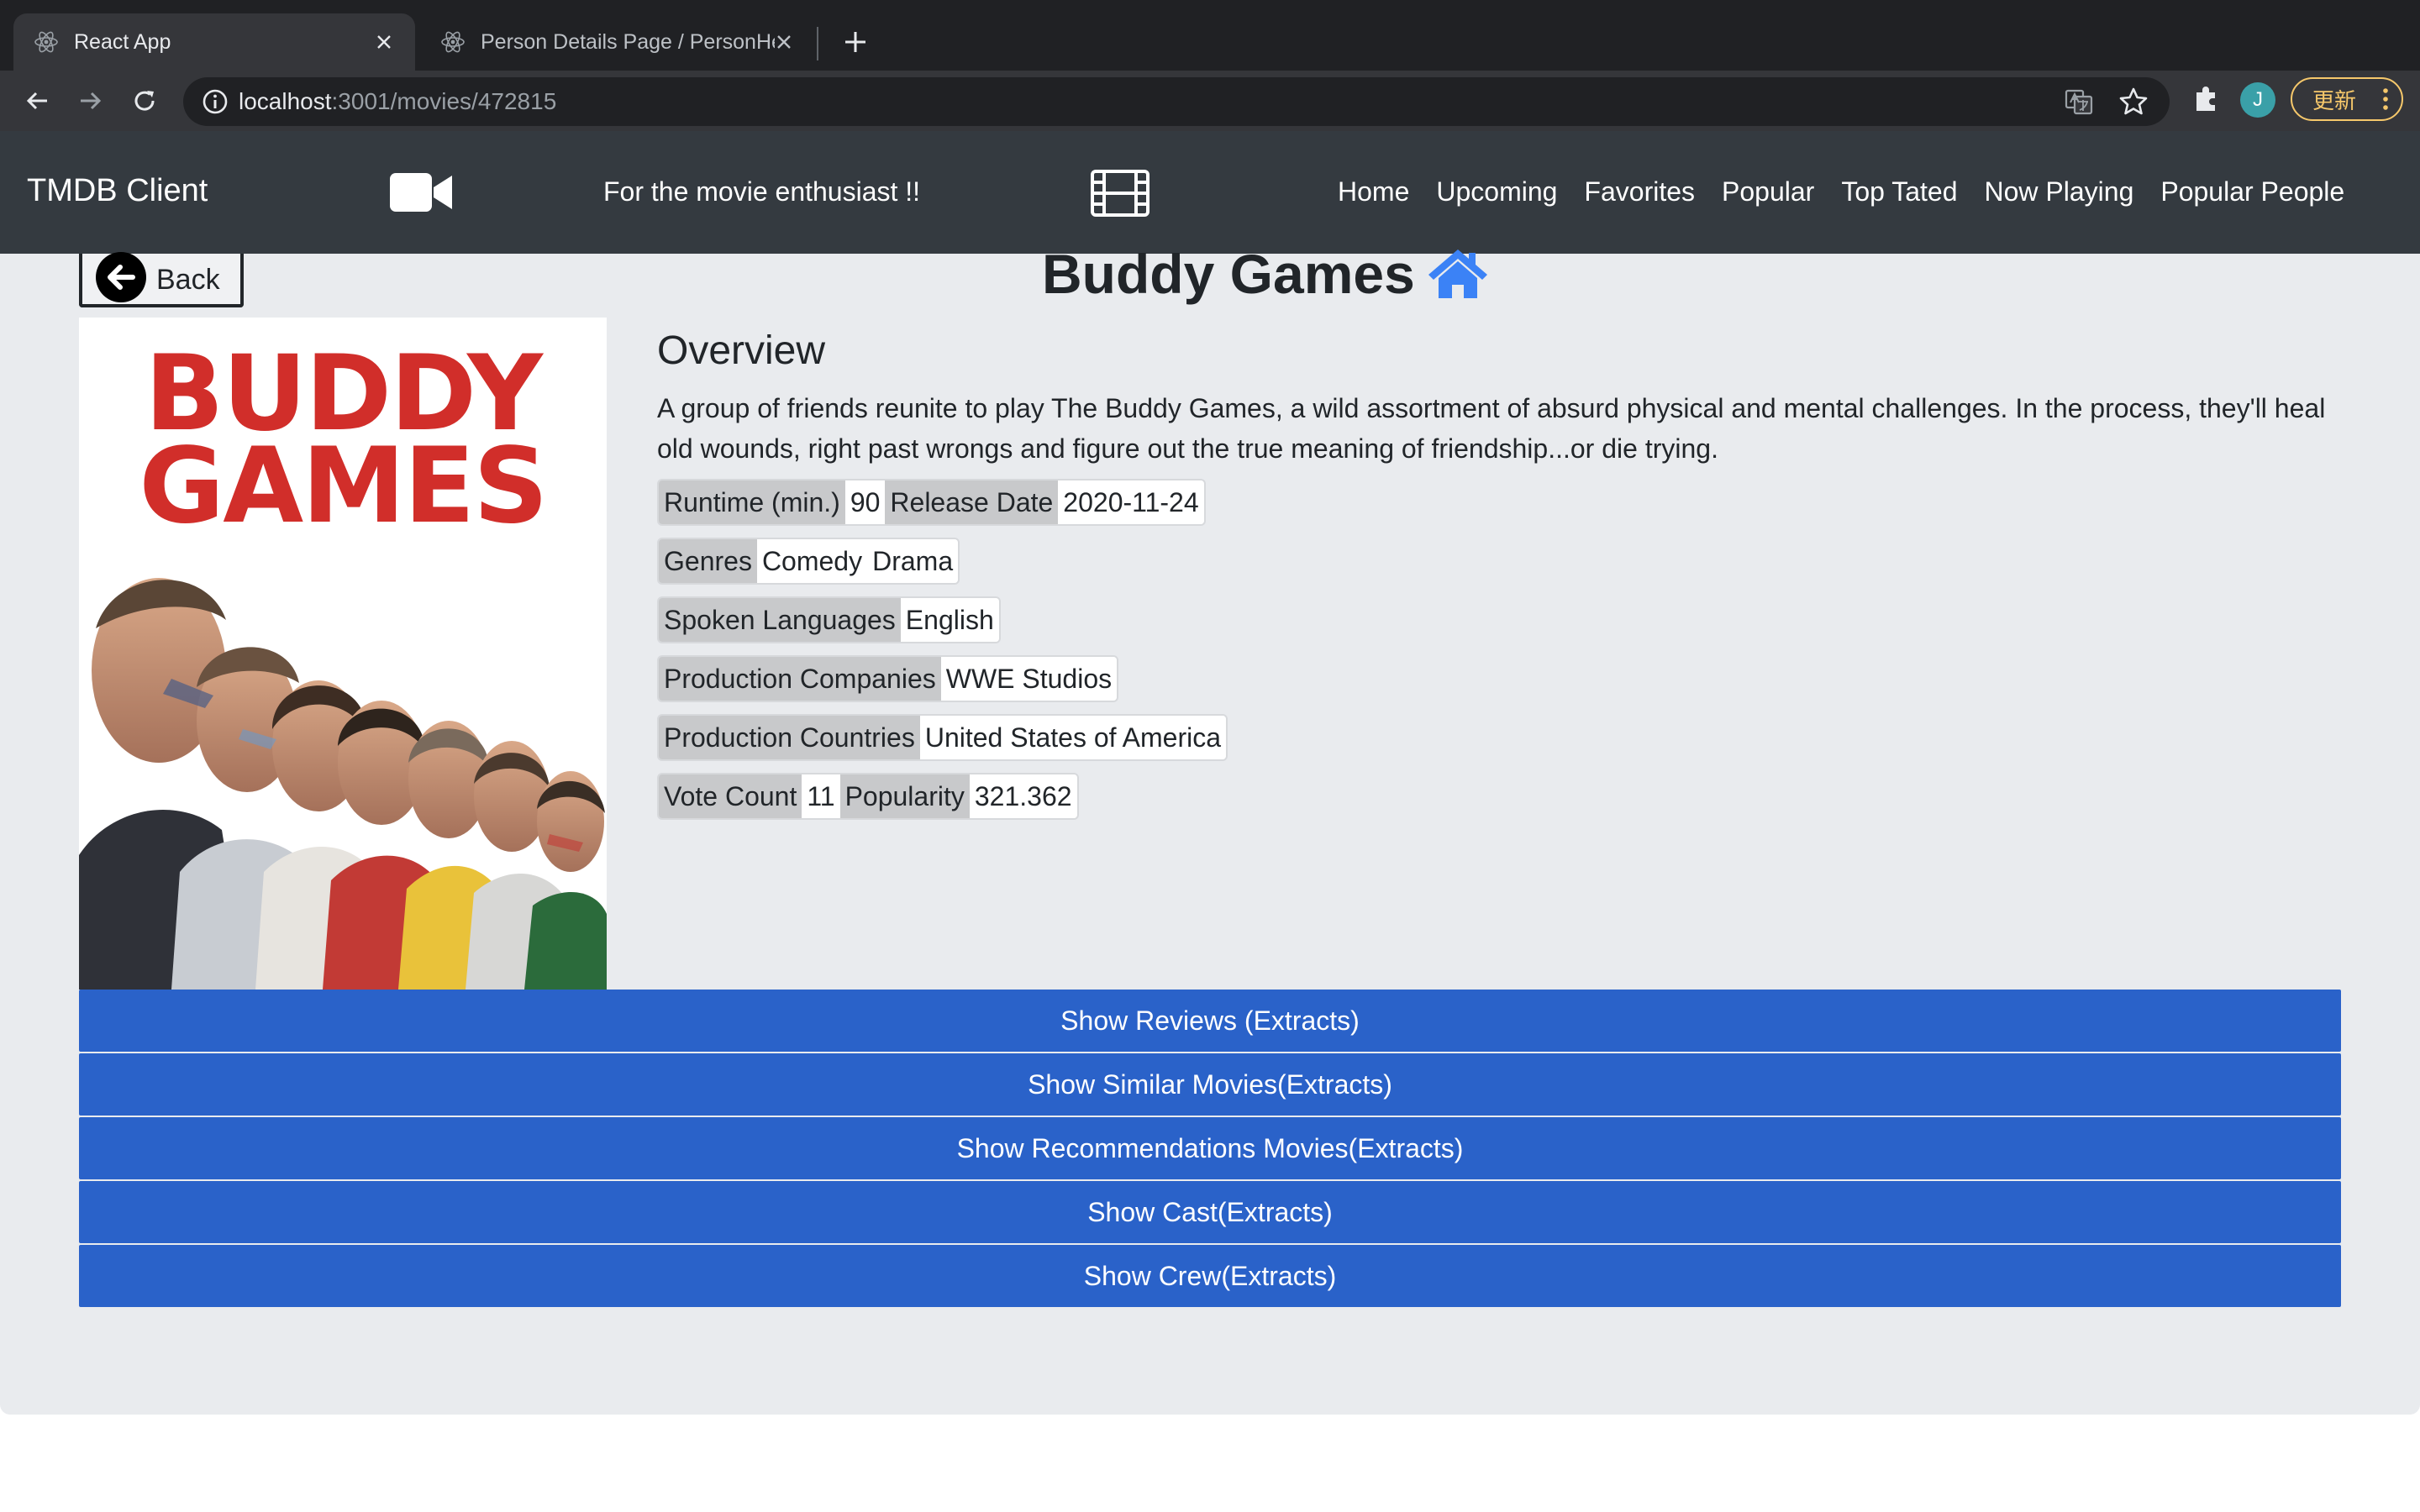  I want to click on nav-home: Home, so click(1374, 191).